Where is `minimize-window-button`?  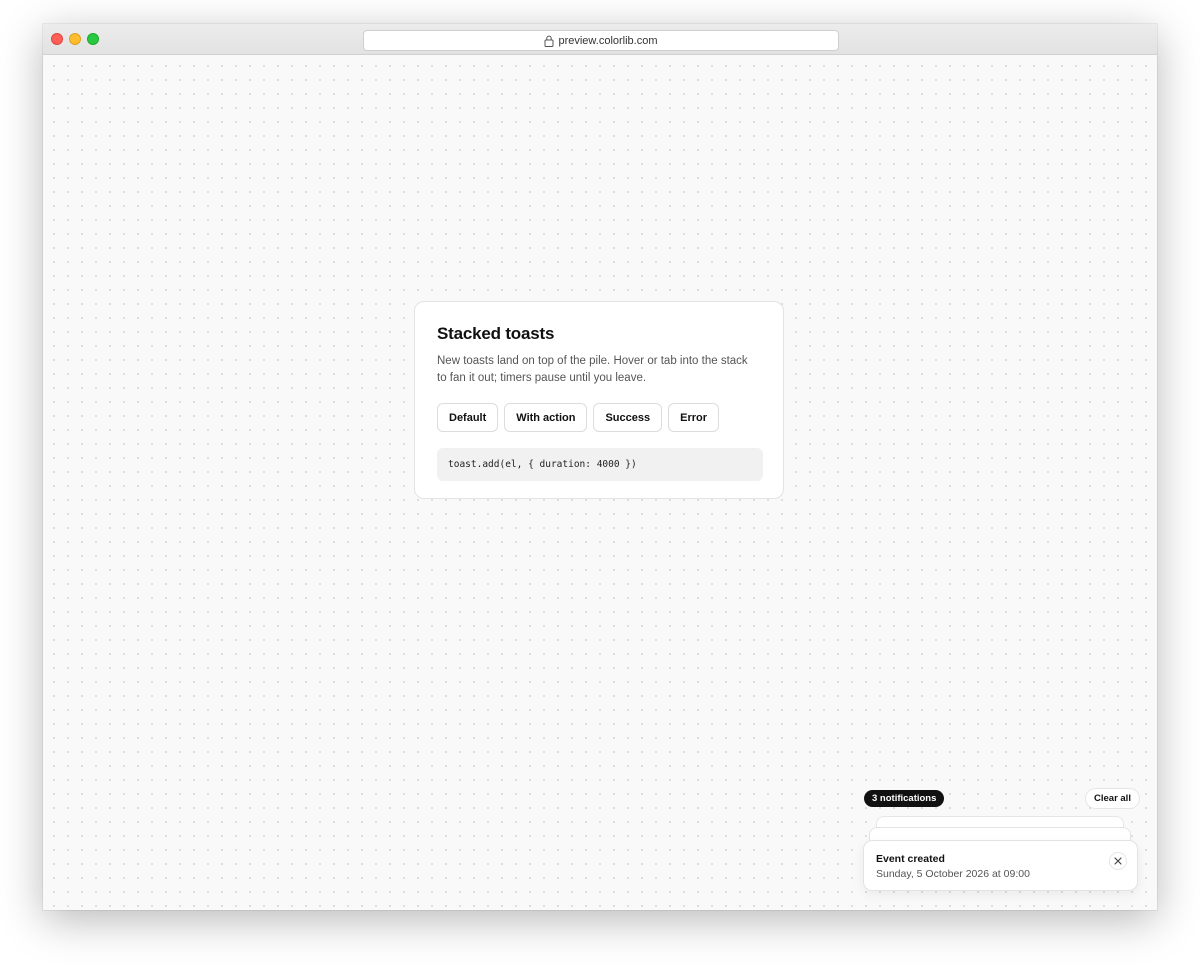
minimize-window-button is located at coordinates (75, 39).